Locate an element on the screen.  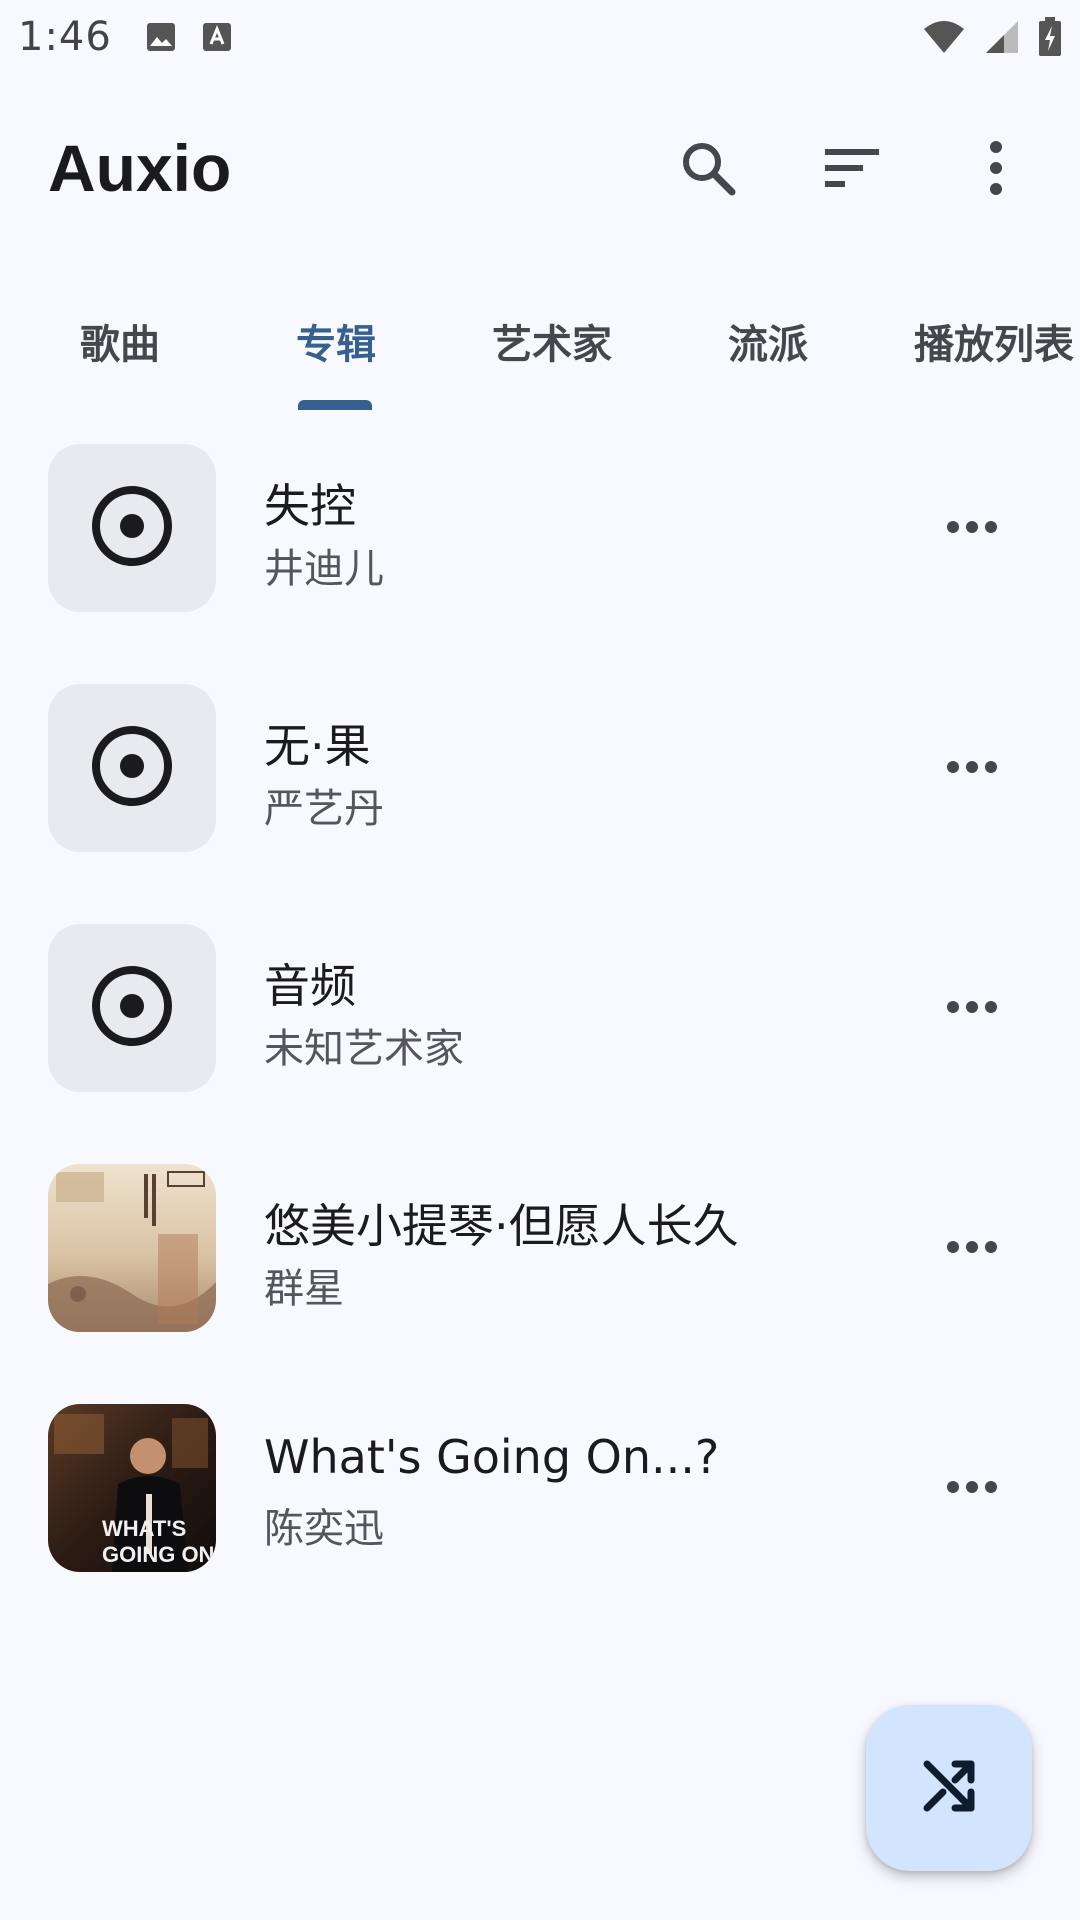
album-artist: 井迪儿 is located at coordinates (324, 569).